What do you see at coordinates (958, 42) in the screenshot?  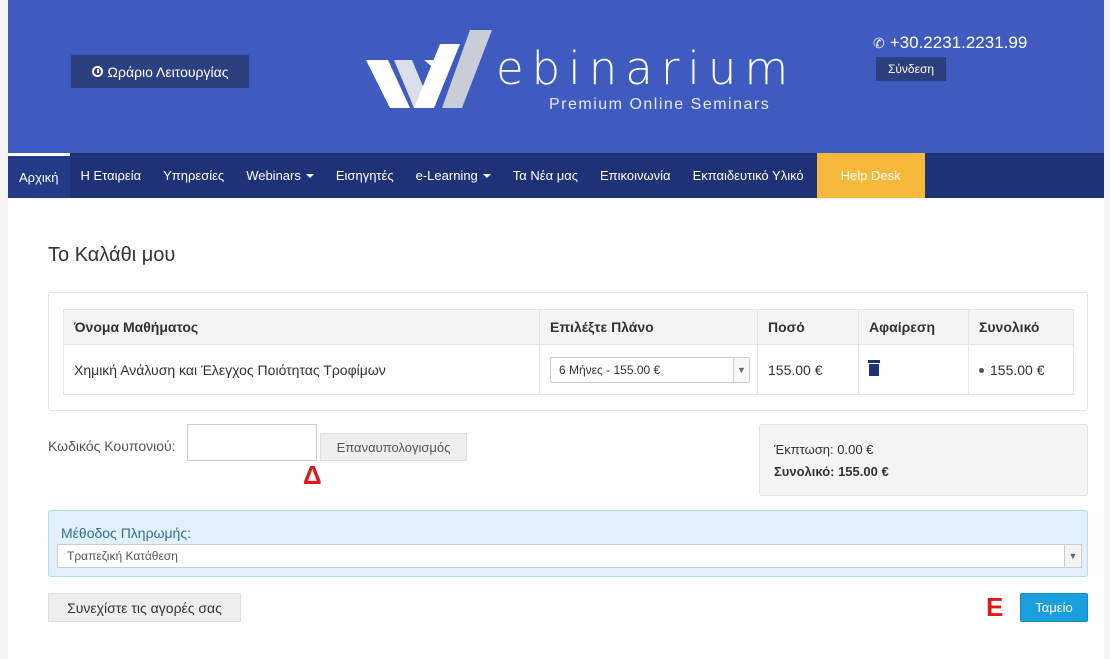 I see `phone-text: +30.2231.2231.99` at bounding box center [958, 42].